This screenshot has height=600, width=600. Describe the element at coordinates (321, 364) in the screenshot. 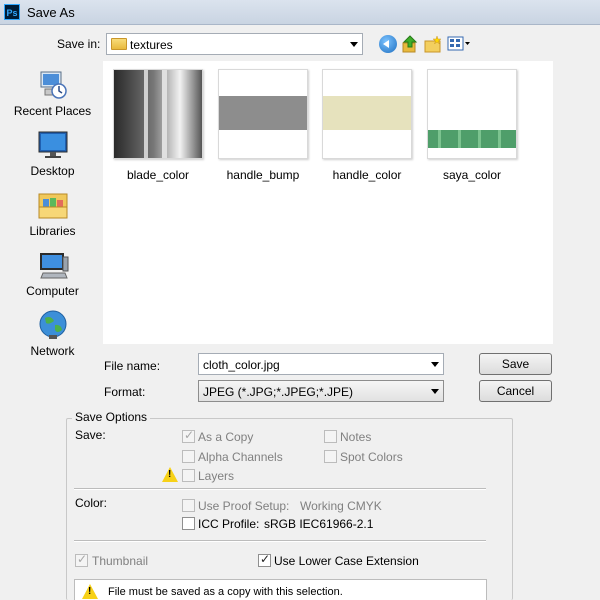

I see `file-name-input: cloth_color.jpg` at that location.